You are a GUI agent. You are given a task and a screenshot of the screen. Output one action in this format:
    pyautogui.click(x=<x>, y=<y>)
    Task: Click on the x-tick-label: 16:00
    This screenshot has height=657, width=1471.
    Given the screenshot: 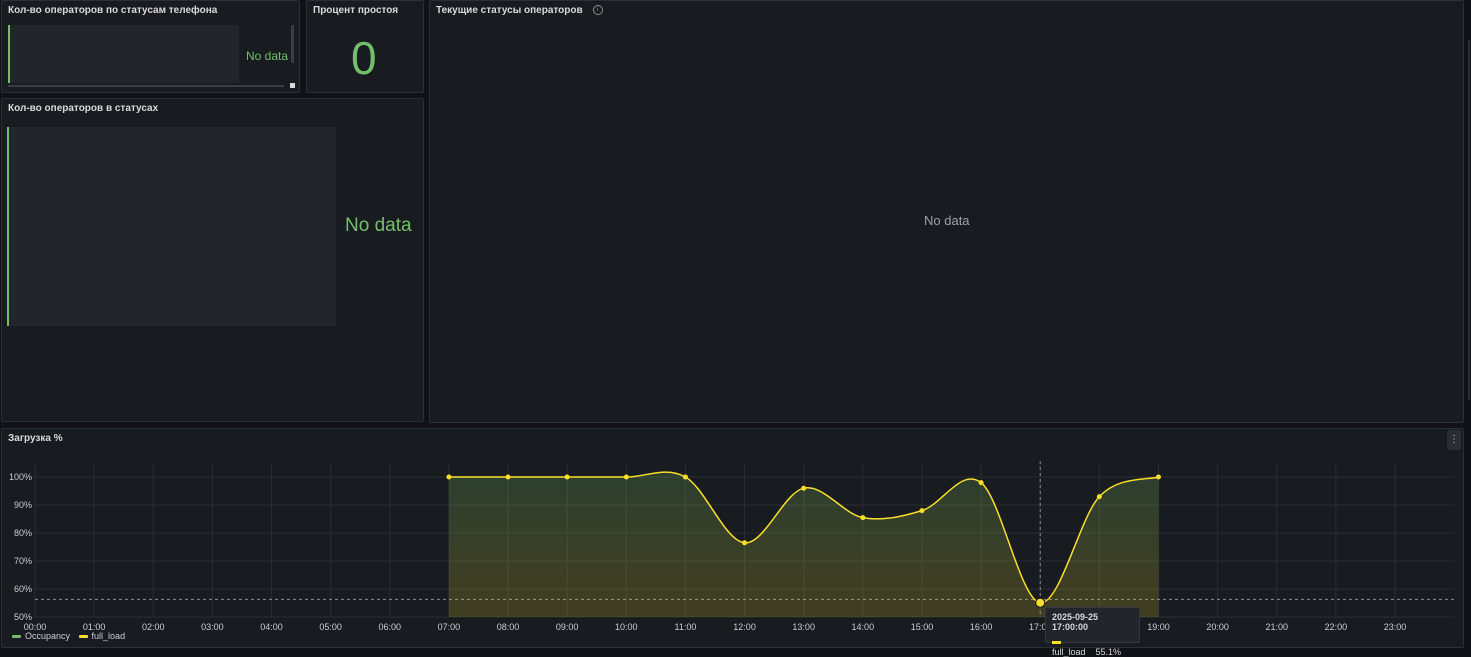 What is the action you would take?
    pyautogui.click(x=981, y=627)
    